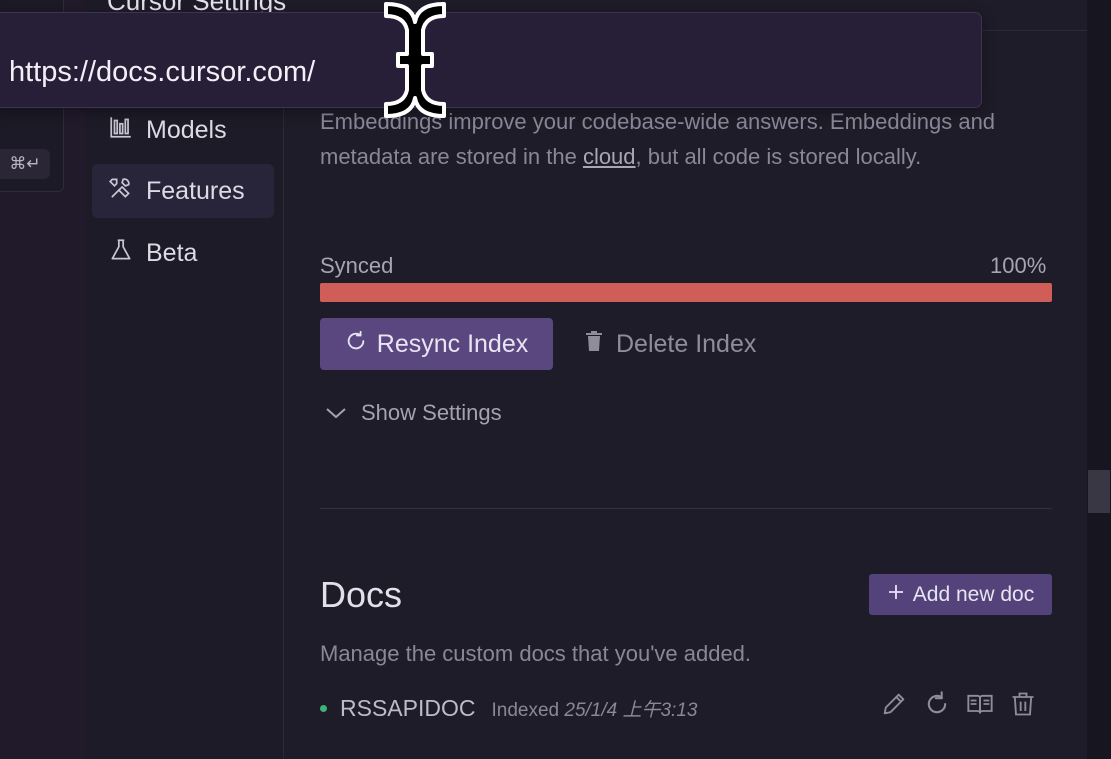 This screenshot has height=759, width=1111. I want to click on url-value: https://docs.cursor.com/, so click(162, 72).